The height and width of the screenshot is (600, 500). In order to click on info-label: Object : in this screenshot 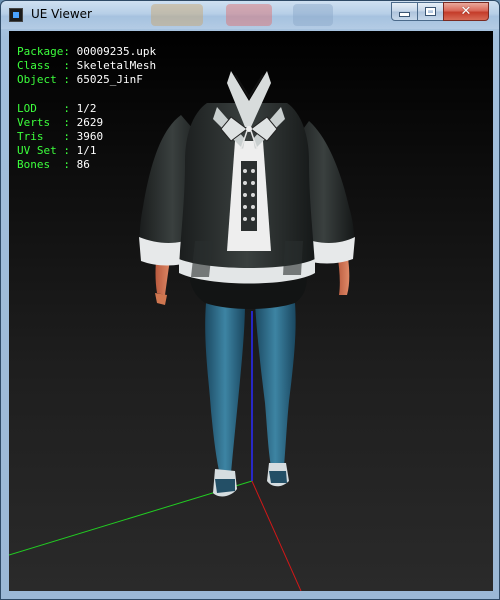, I will do `click(43, 79)`.